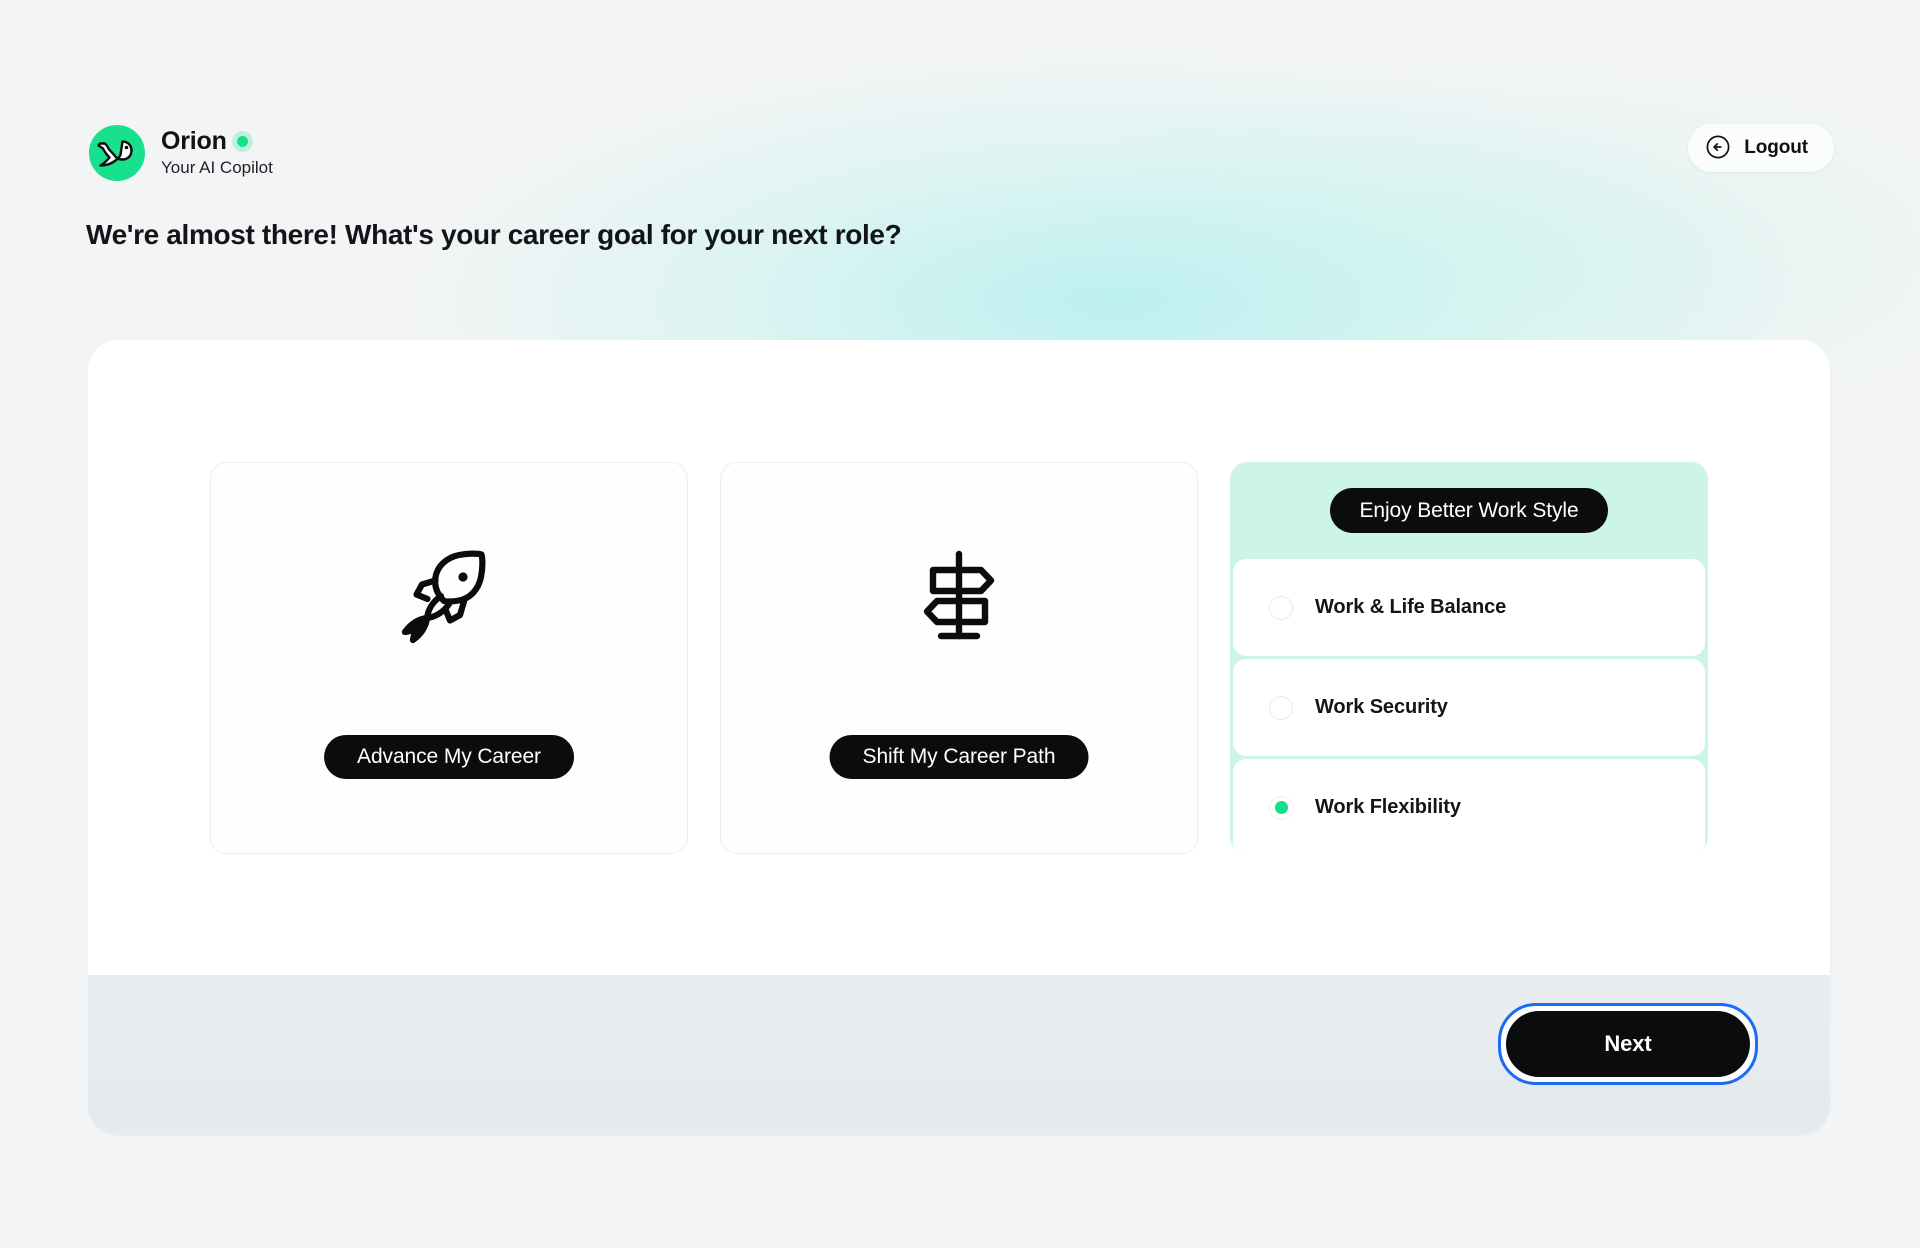  Describe the element at coordinates (1469, 806) in the screenshot. I see `option-row-work-flexibility: Work Flexibility` at that location.